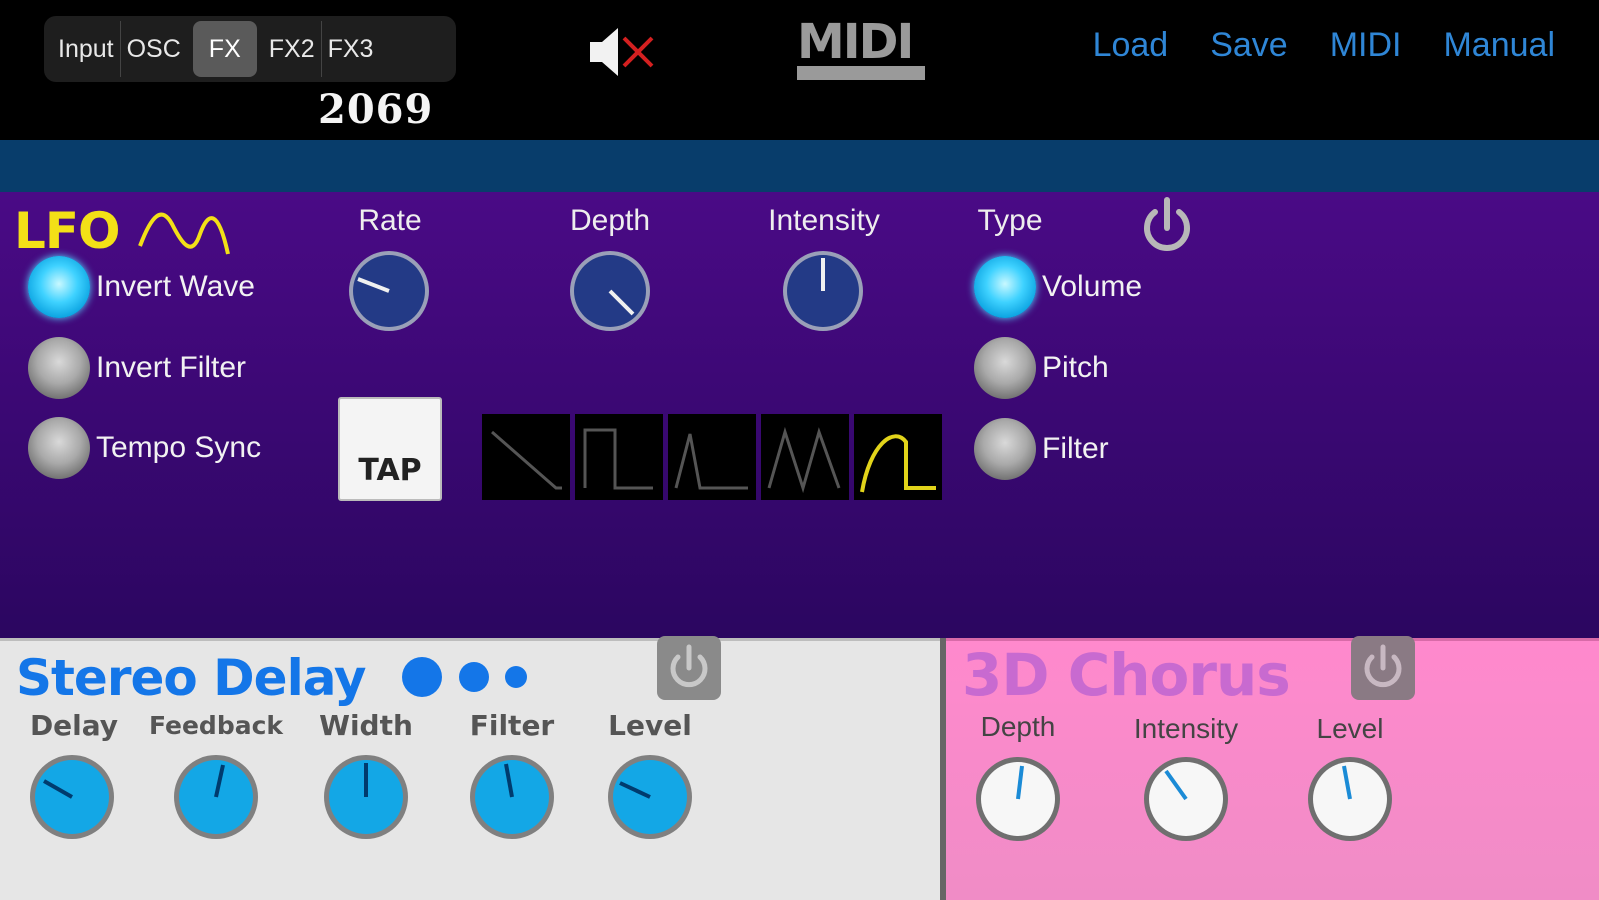  I want to click on tap-tempo-button: TAP, so click(390, 449).